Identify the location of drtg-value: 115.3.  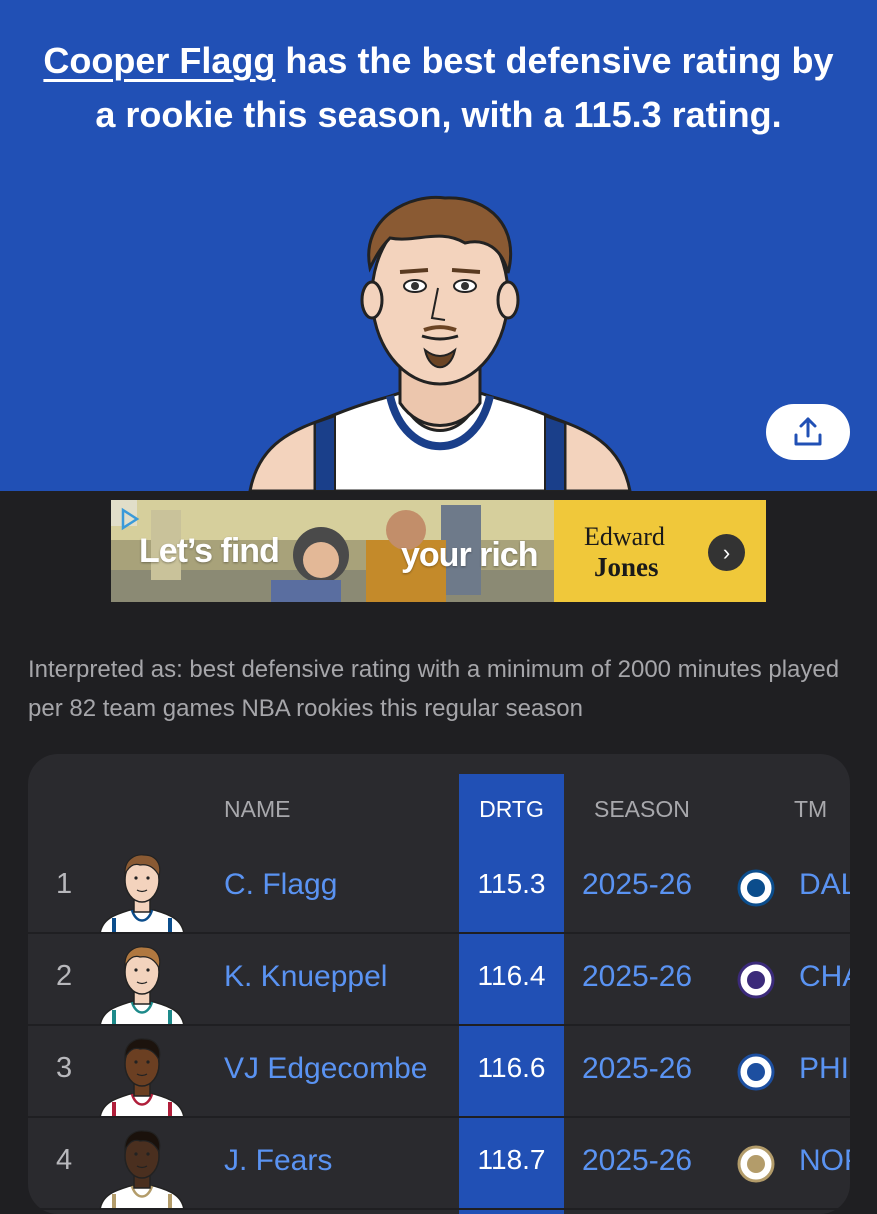
(511, 883).